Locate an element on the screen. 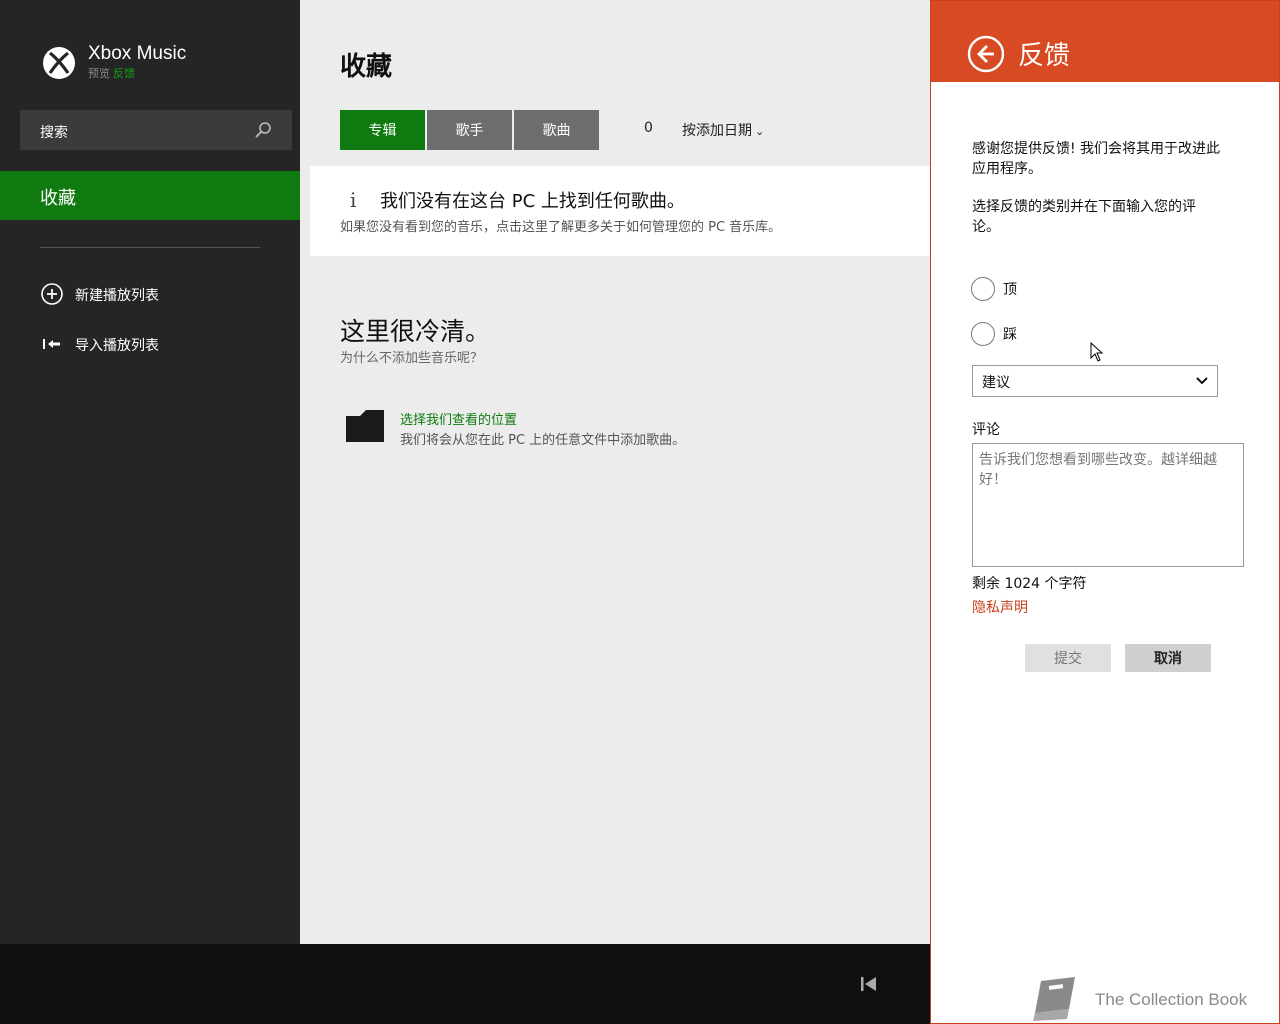 This screenshot has width=1280, height=1024. book-icon is located at coordinates (1054, 999).